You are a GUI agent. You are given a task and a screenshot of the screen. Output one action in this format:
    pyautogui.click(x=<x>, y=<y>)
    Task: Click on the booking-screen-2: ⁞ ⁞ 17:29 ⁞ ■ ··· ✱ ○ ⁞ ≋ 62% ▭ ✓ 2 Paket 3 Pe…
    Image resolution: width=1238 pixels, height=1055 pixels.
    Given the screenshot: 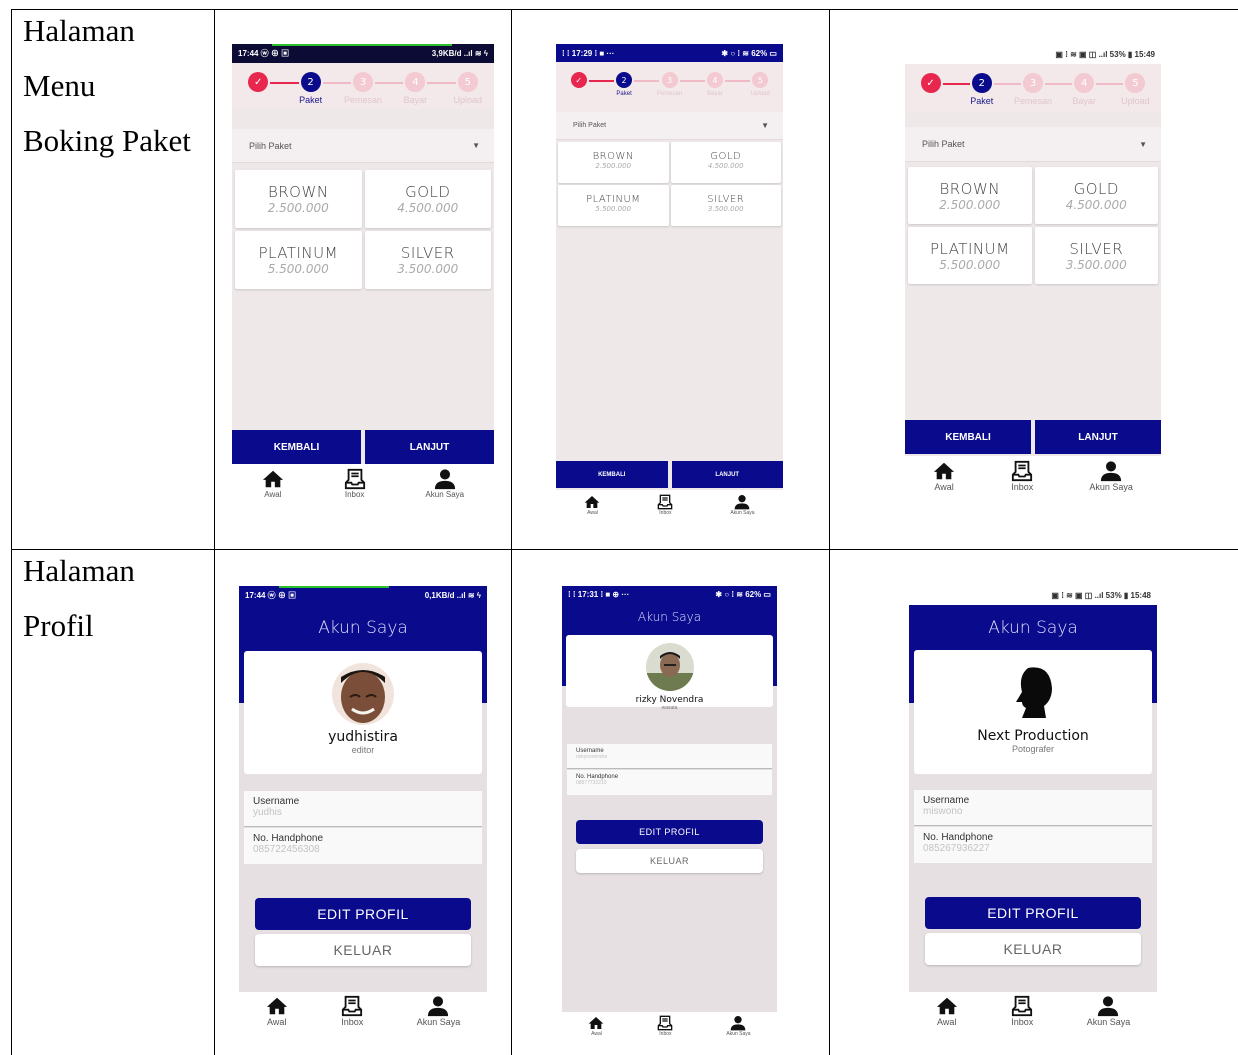 What is the action you would take?
    pyautogui.click(x=669, y=283)
    